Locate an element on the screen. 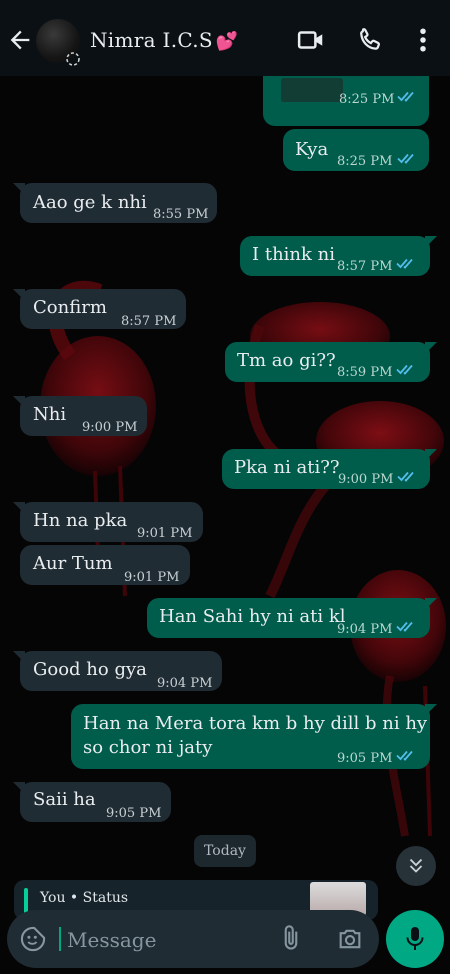  emoji-sticker-icon is located at coordinates (33, 939).